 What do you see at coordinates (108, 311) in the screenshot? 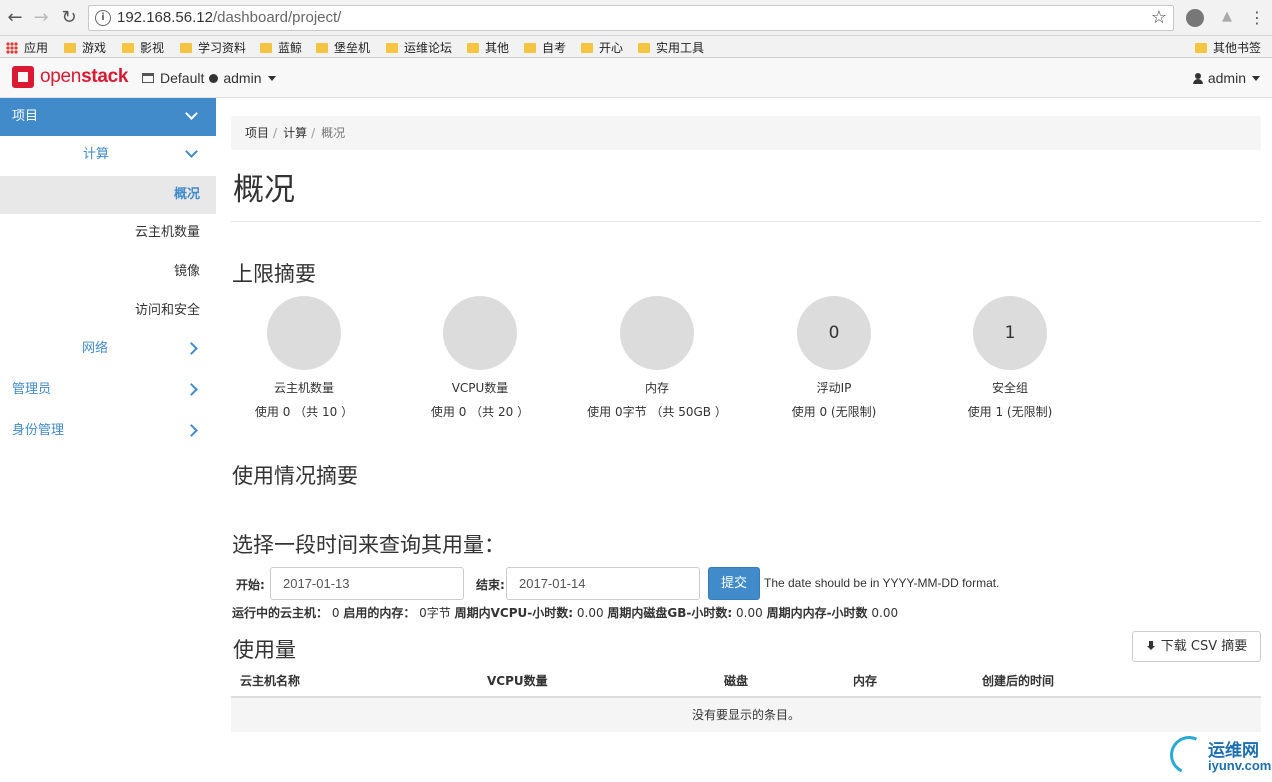
I see `sidebar-item-access-security: 访问和安全` at bounding box center [108, 311].